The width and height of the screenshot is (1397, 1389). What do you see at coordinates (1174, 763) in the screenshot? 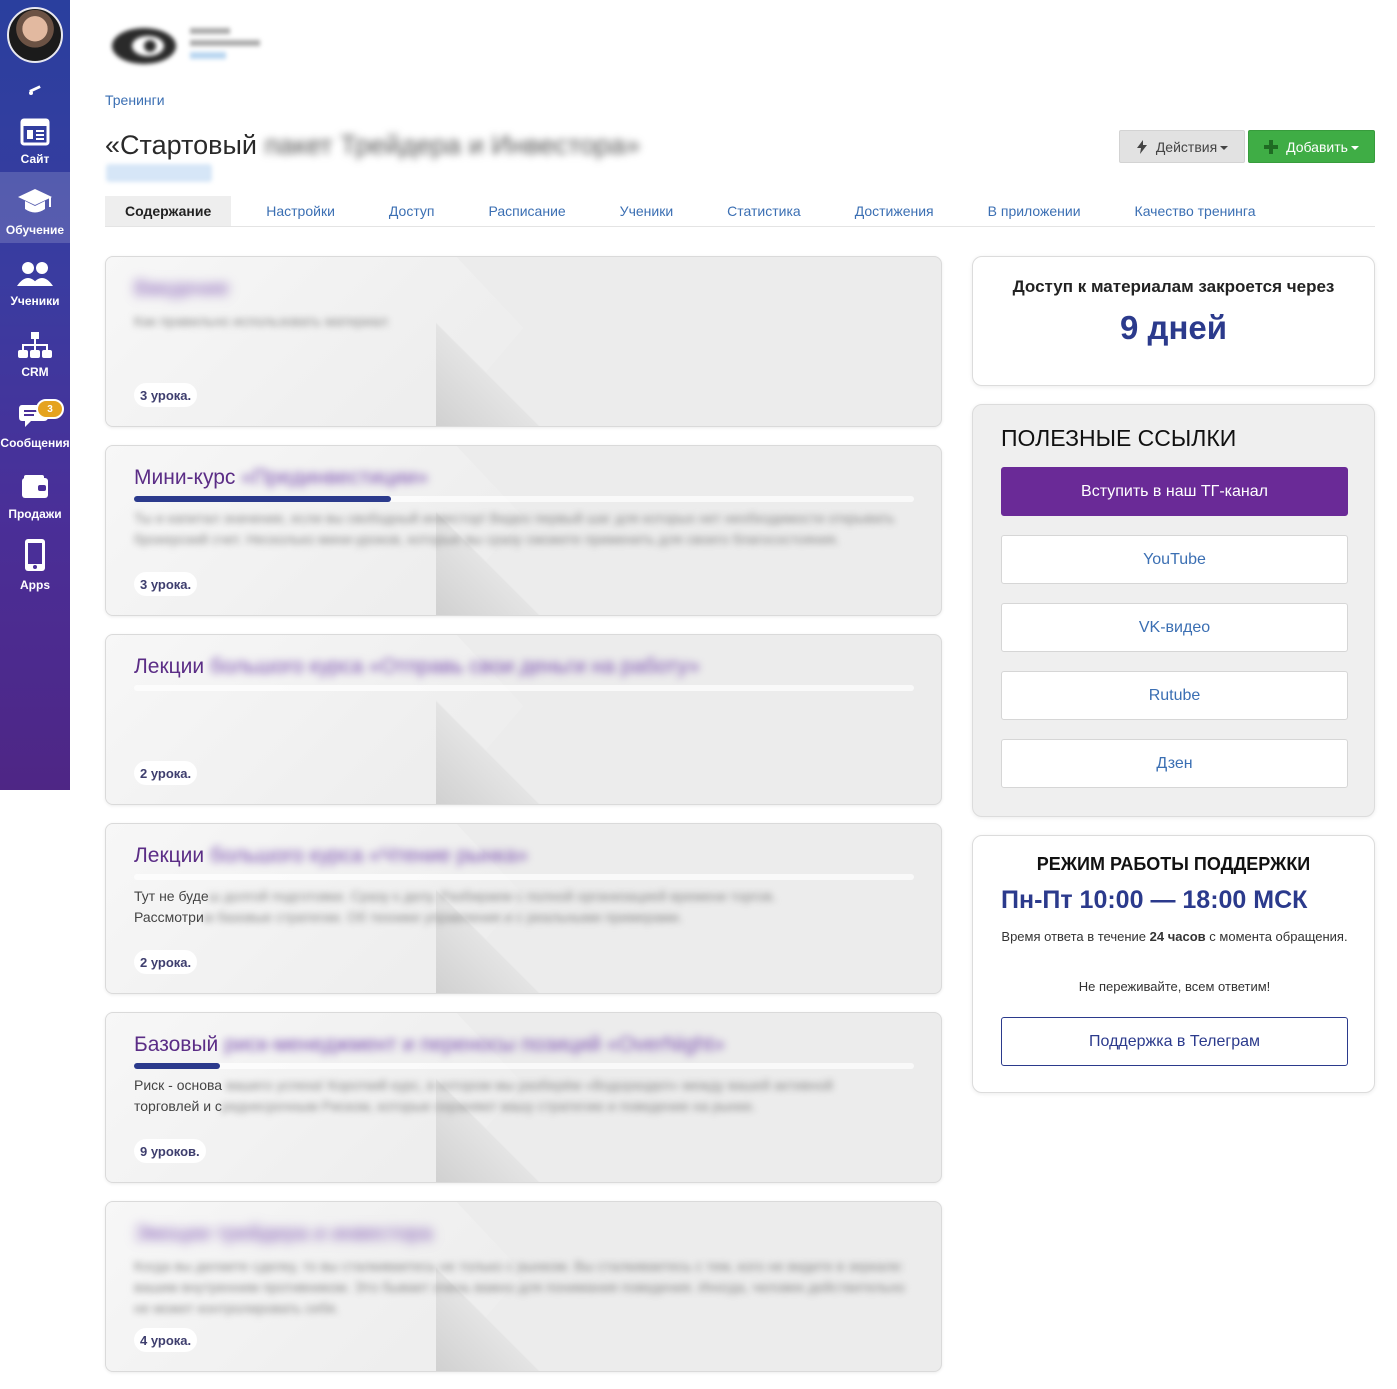
I see `dzen-link-button: Дзен` at bounding box center [1174, 763].